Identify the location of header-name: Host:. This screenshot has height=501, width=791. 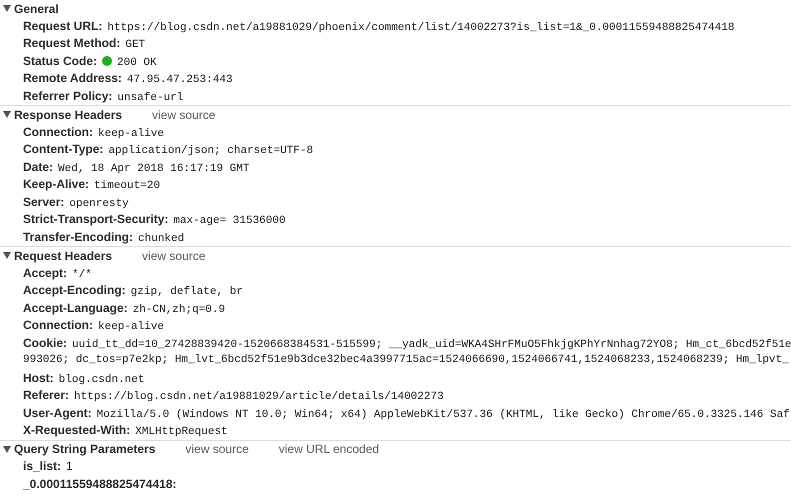
(38, 378).